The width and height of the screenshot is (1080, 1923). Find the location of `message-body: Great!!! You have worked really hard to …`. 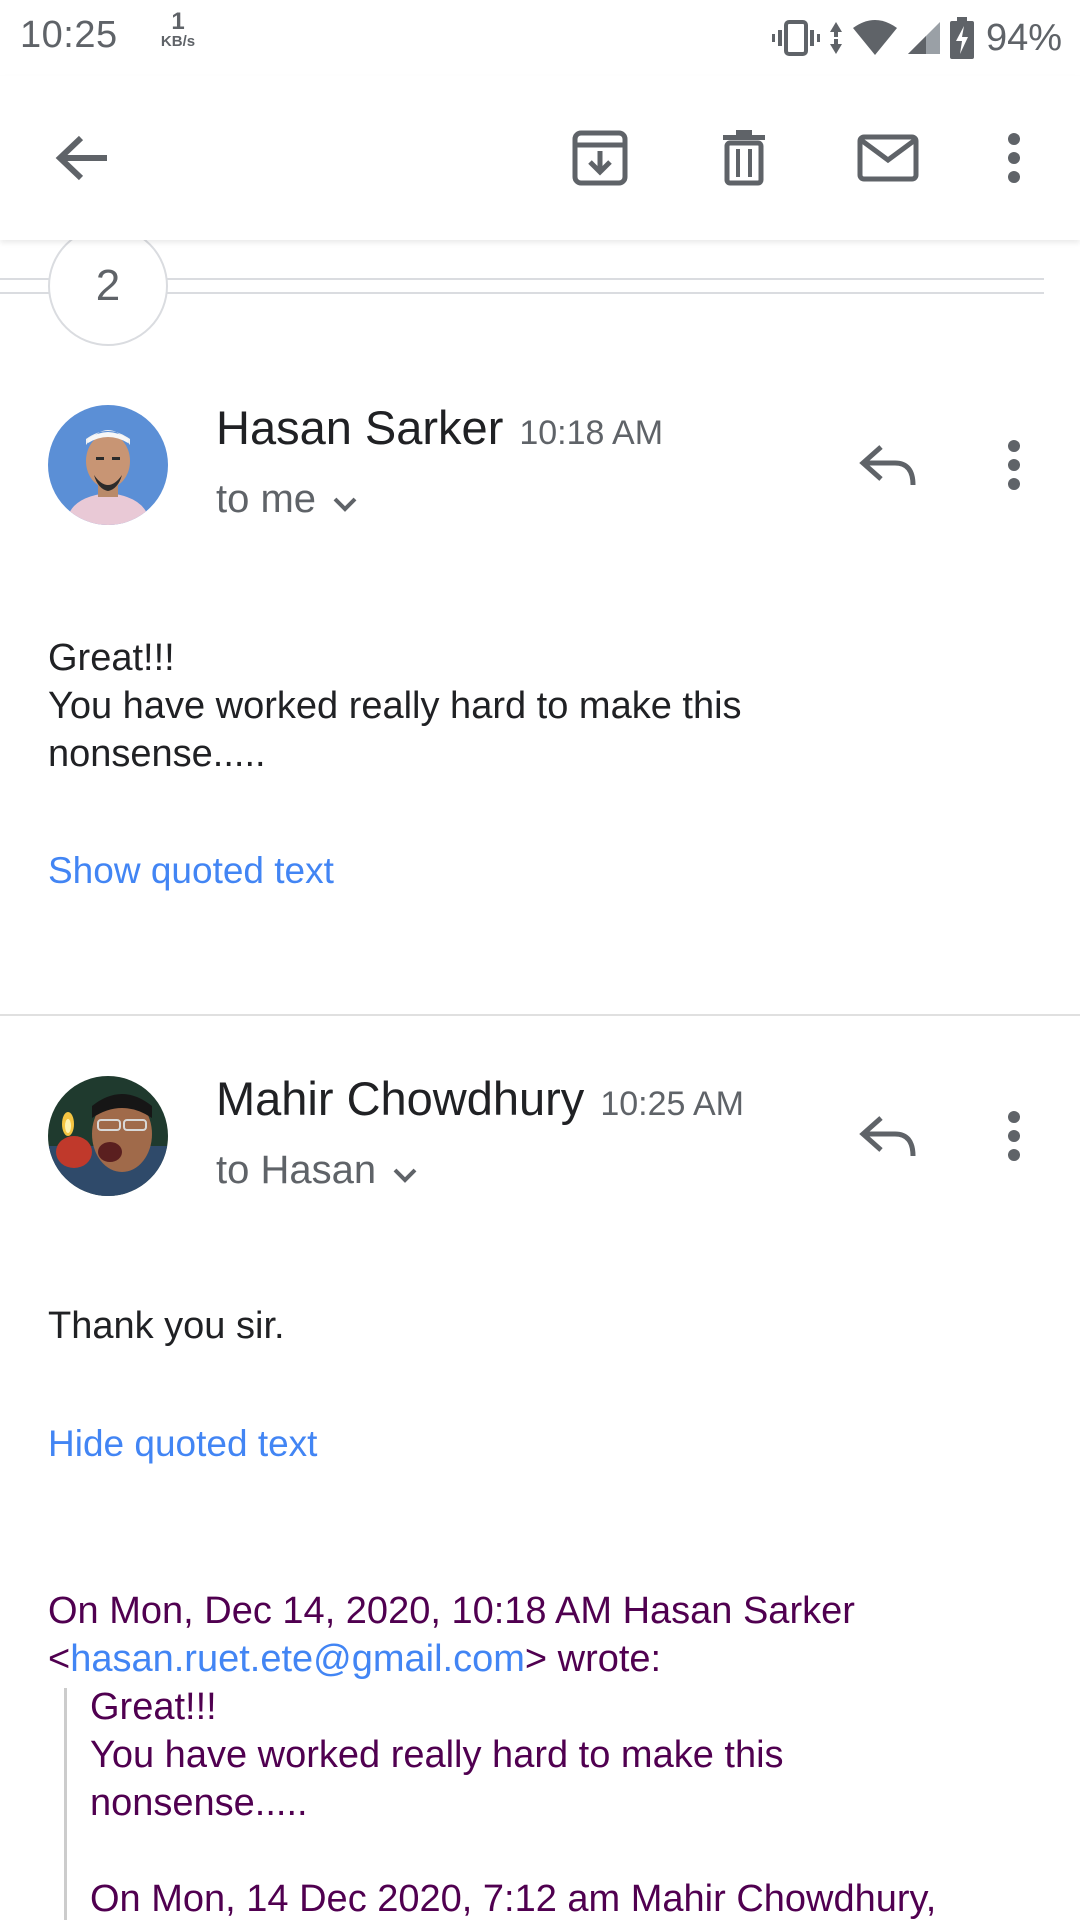

message-body: Great!!! You have worked really hard to … is located at coordinates (528, 706).